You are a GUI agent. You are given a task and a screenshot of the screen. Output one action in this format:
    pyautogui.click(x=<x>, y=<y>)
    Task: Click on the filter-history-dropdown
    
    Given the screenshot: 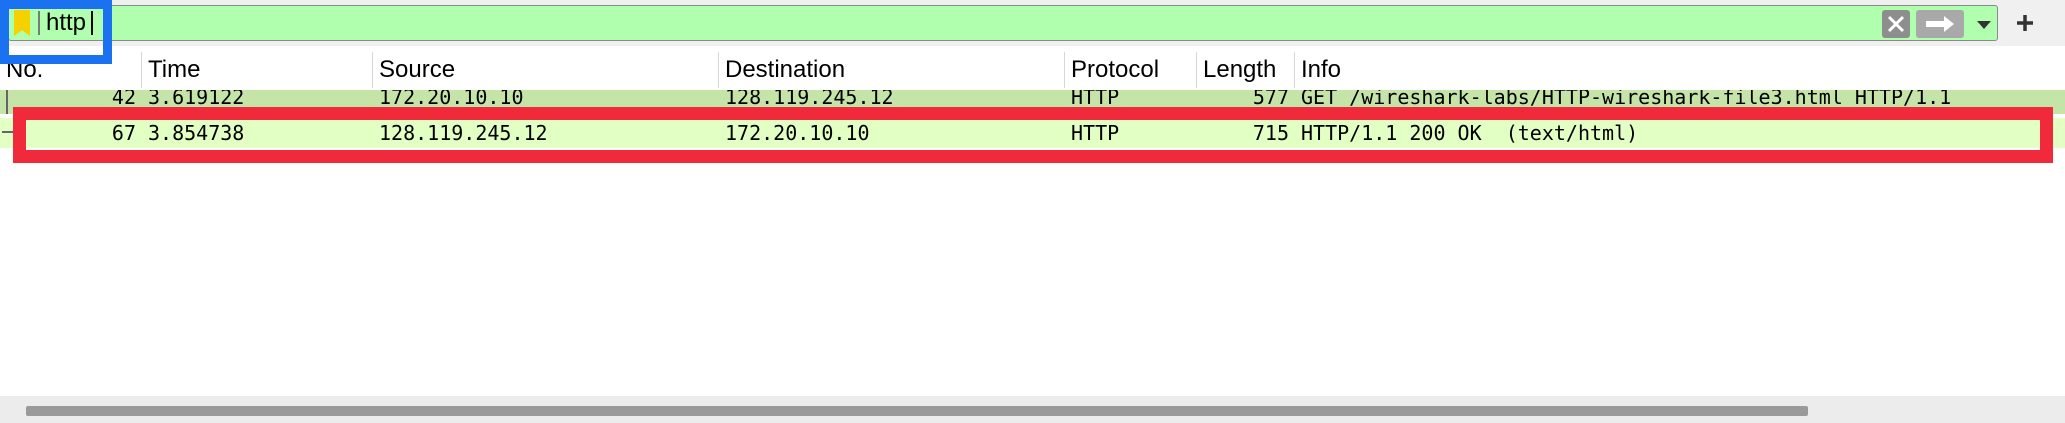 What is the action you would take?
    pyautogui.click(x=1984, y=24)
    